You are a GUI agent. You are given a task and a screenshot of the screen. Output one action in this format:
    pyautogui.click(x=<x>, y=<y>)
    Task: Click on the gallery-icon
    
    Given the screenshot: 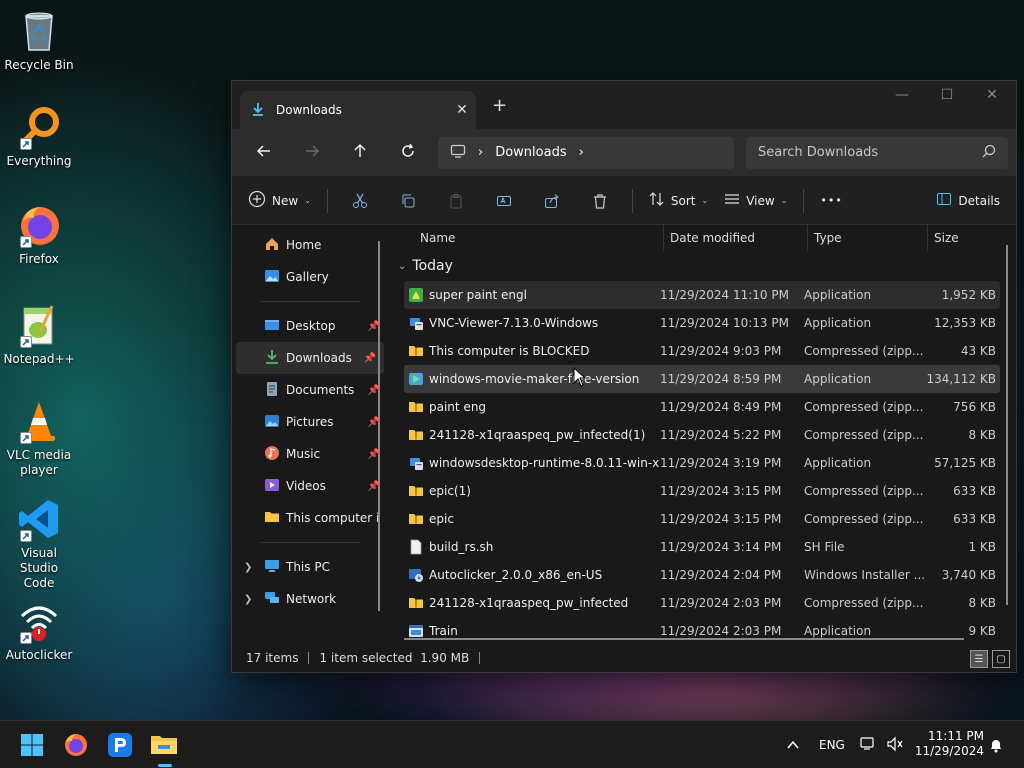 What is the action you would take?
    pyautogui.click(x=272, y=277)
    